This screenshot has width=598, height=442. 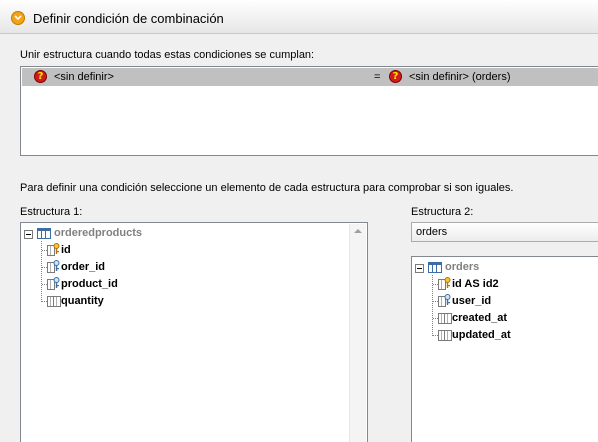 I want to click on condition-operator: =, so click(x=377, y=77).